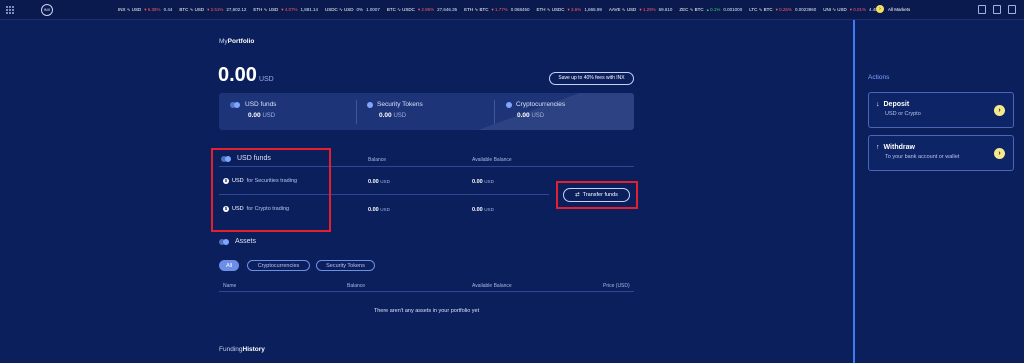 Image resolution: width=1024 pixels, height=363 pixels. What do you see at coordinates (713, 9) in the screenshot?
I see `ticker-change: ▴ 0.1%` at bounding box center [713, 9].